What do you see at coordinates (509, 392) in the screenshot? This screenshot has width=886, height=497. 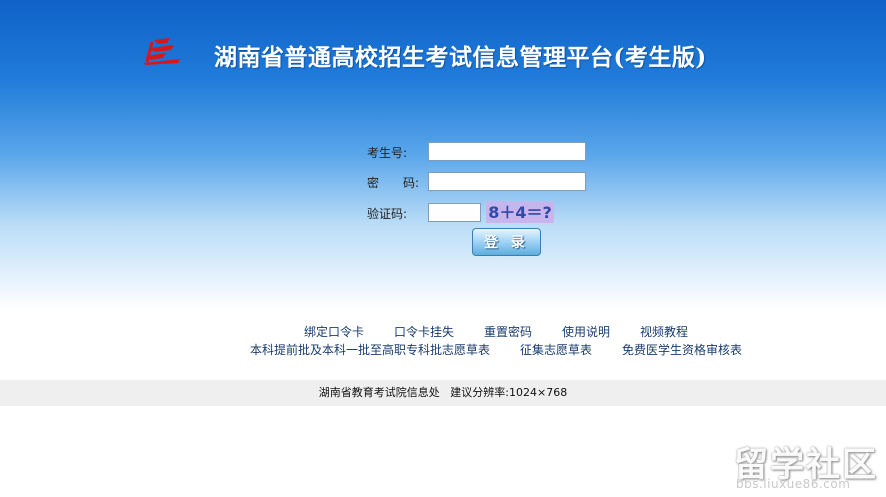 I see `footer-resolution: 建议分辨率:1024×768` at bounding box center [509, 392].